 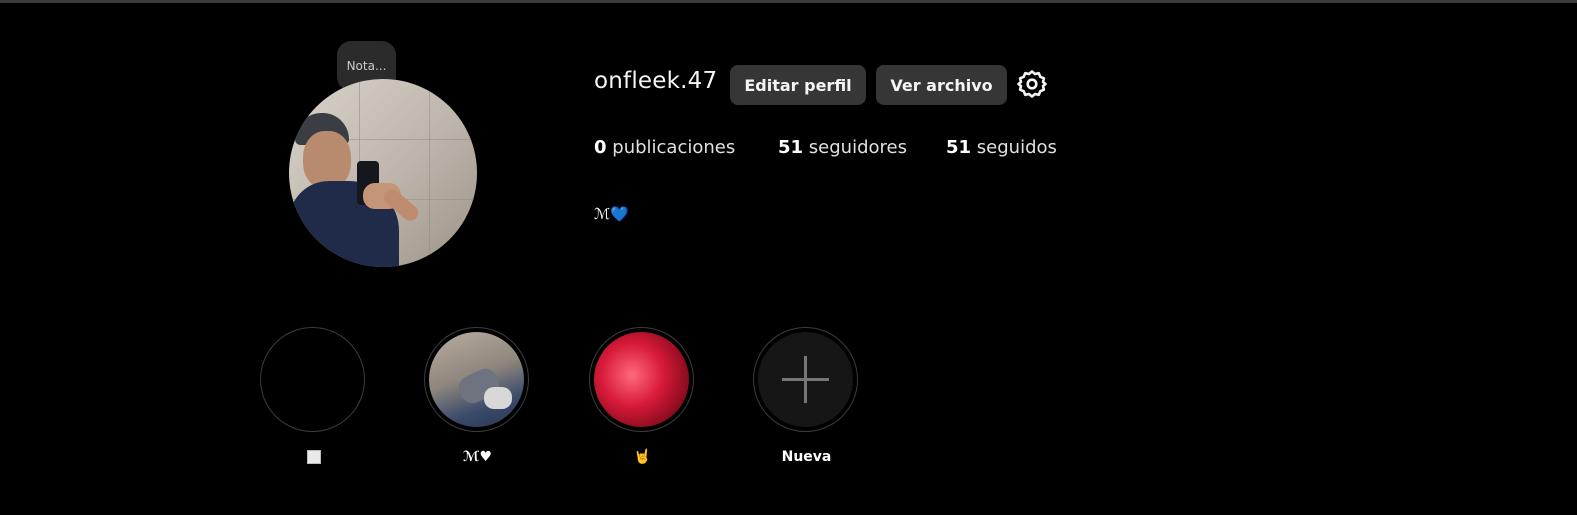 I want to click on following-stat: 51 seguidos, so click(x=1001, y=147).